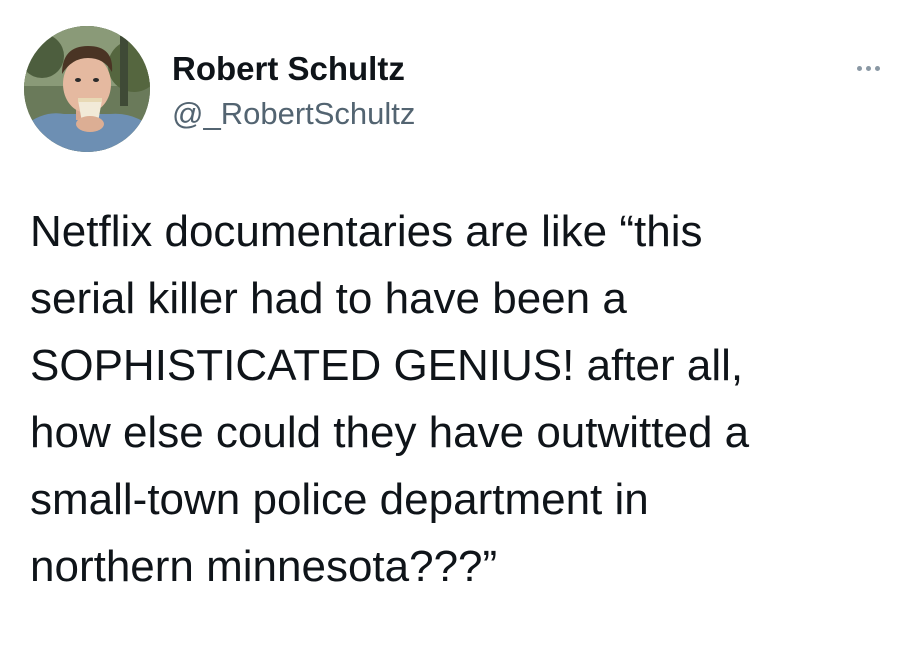 This screenshot has width=918, height=654. Describe the element at coordinates (328, 298) in the screenshot. I see `tweet-text-line: serial killer had to have been a` at that location.